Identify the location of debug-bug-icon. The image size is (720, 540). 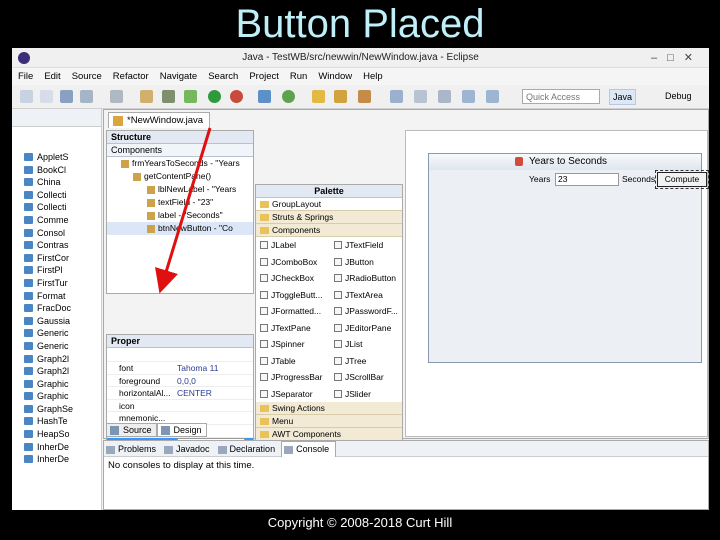
(168, 96).